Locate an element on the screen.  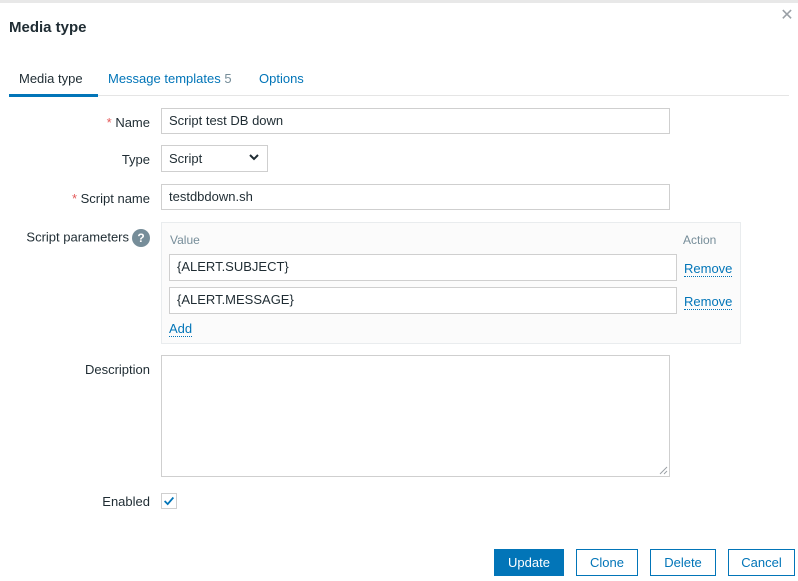
type-label: Type is located at coordinates (135, 159).